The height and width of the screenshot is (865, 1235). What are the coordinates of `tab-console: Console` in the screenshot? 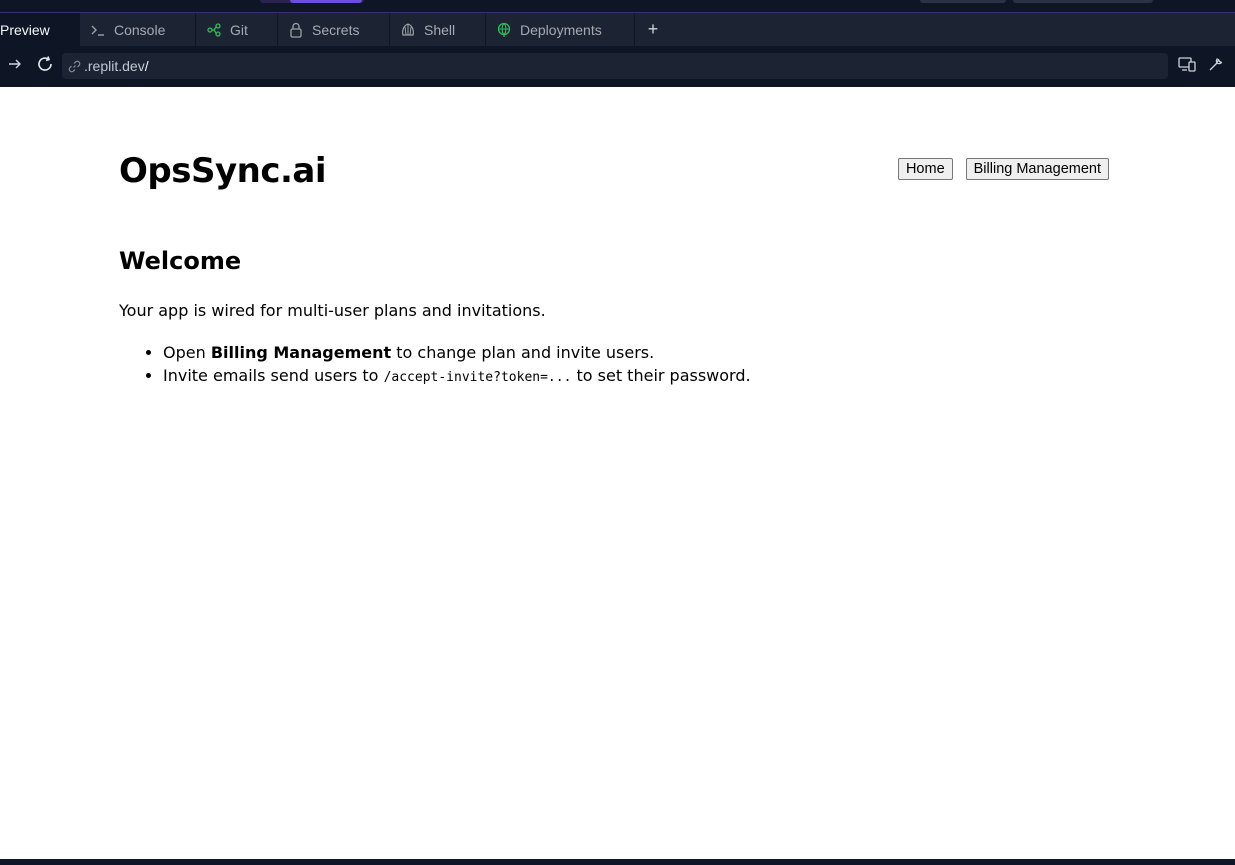 It's located at (138, 29).